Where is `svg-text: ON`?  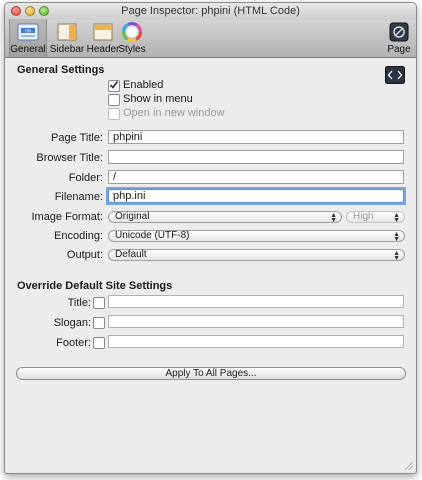
svg-text: ON is located at coordinates (28, 30).